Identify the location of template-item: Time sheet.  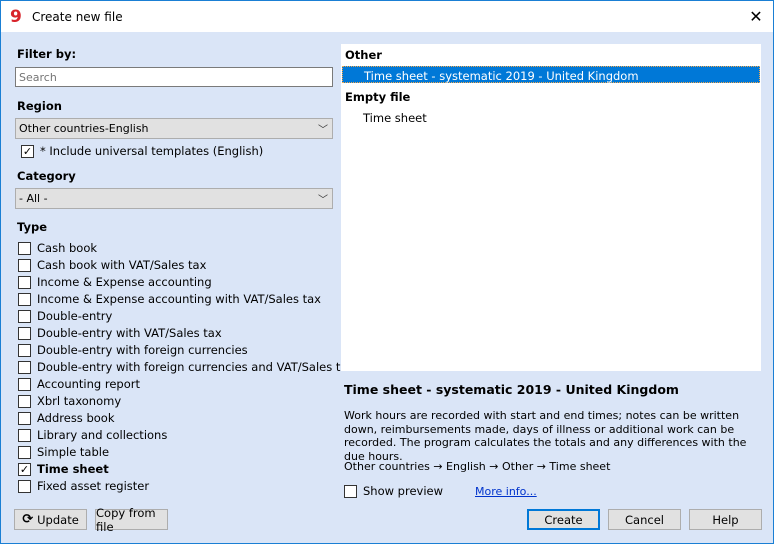
(551, 117).